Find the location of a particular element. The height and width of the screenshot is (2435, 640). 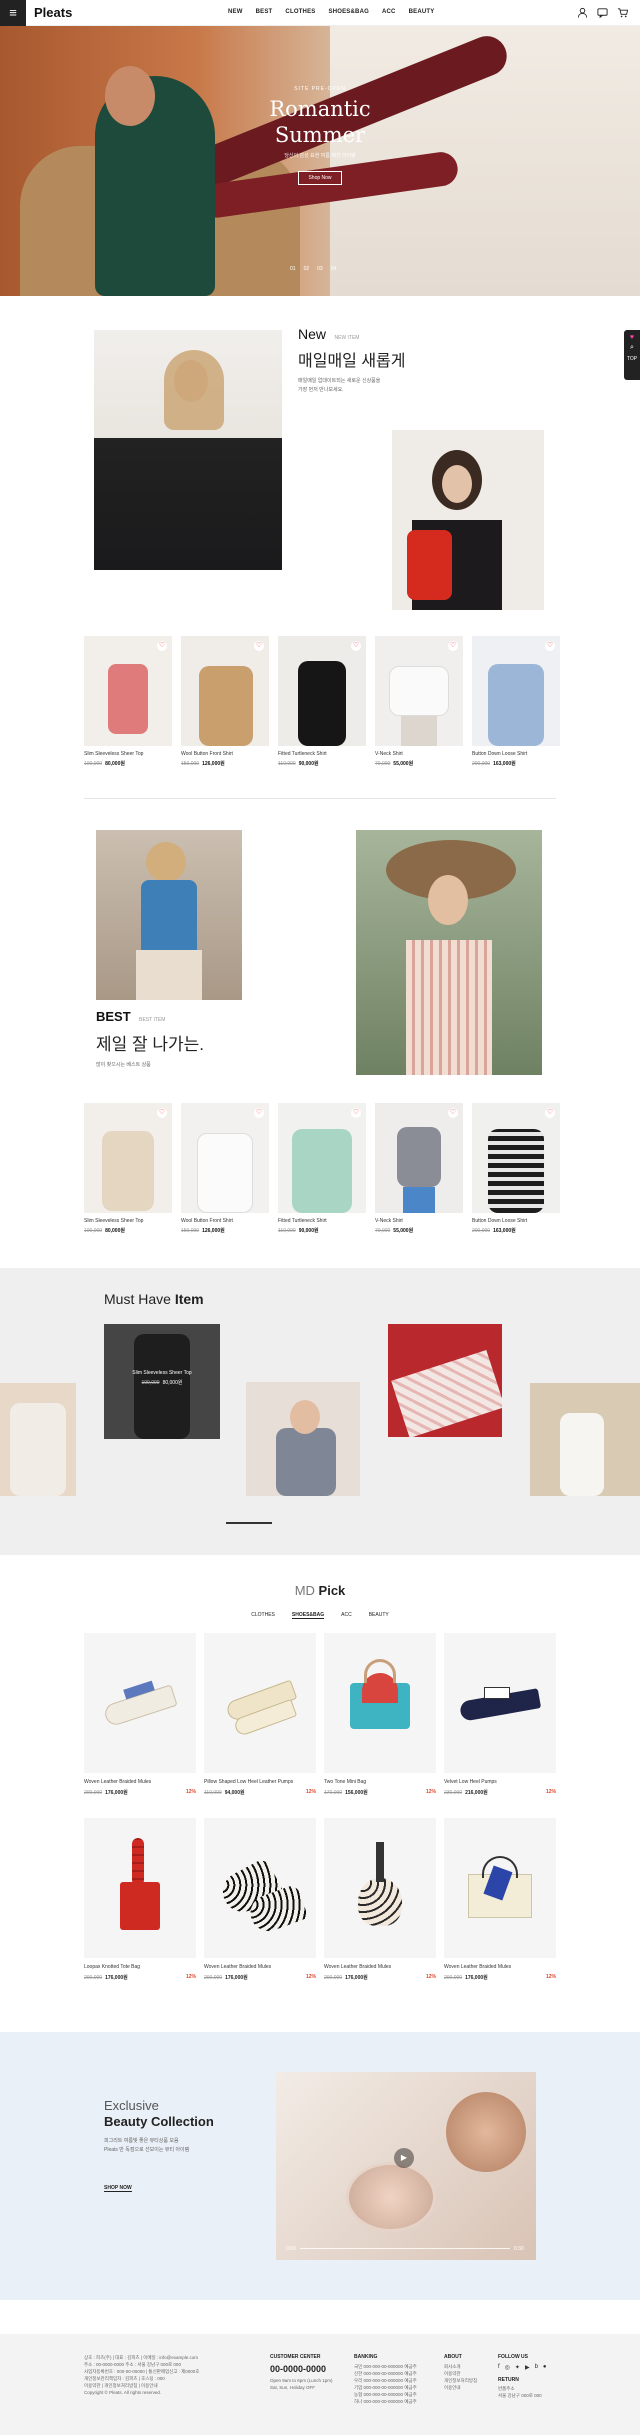

twitter-icon: ✦ is located at coordinates (517, 2367).